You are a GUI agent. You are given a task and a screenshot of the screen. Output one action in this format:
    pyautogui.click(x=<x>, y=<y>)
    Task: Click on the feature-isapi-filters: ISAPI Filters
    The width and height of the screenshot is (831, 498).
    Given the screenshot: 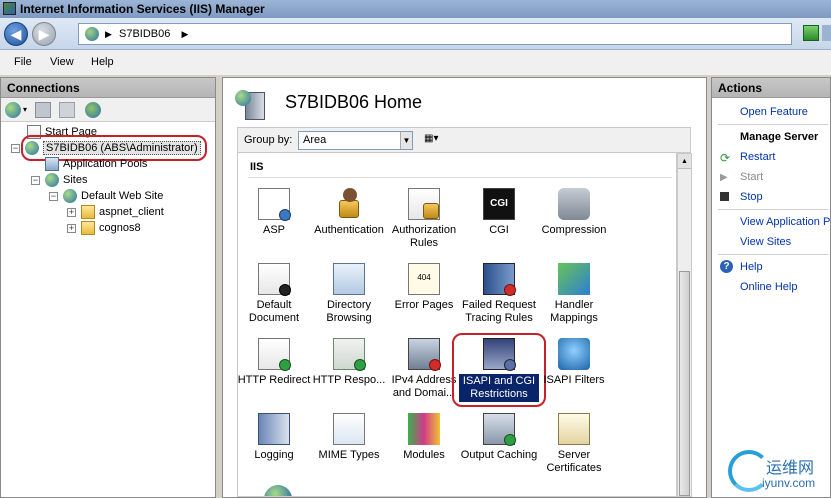 What is the action you would take?
    pyautogui.click(x=574, y=362)
    